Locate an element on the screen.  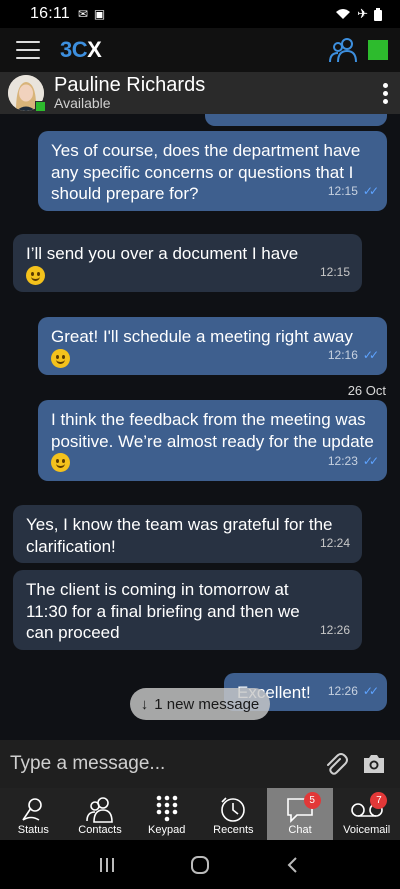
message-meta: 12:26 ✓✓ is located at coordinates (353, 692).